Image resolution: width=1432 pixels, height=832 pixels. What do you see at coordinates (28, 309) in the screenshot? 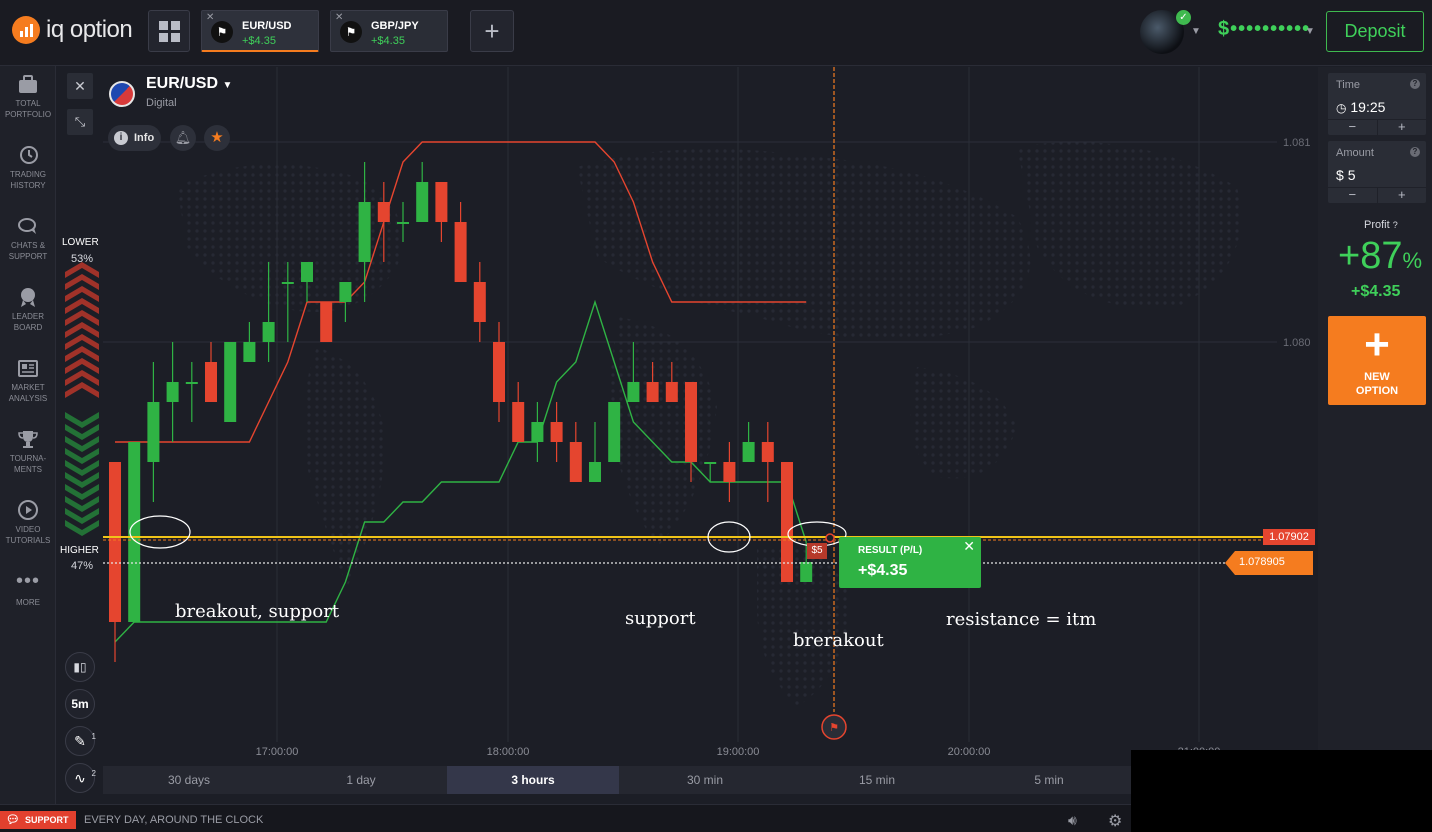
I see `sidebar-item-leaderboard: LEADER BOARD` at bounding box center [28, 309].